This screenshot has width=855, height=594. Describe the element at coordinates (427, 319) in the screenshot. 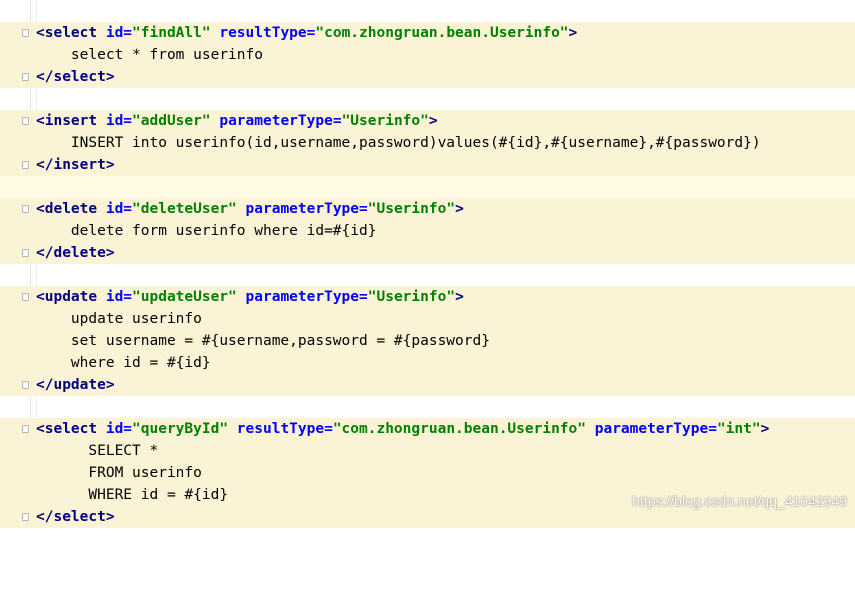

I see `code-line: update userinfo` at that location.